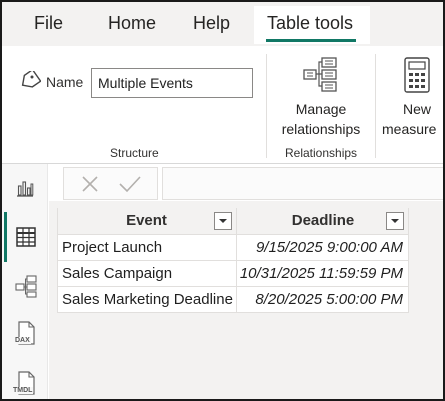 The height and width of the screenshot is (401, 445). Describe the element at coordinates (22, 340) in the screenshot. I see `dax-icon-text: DAX` at that location.